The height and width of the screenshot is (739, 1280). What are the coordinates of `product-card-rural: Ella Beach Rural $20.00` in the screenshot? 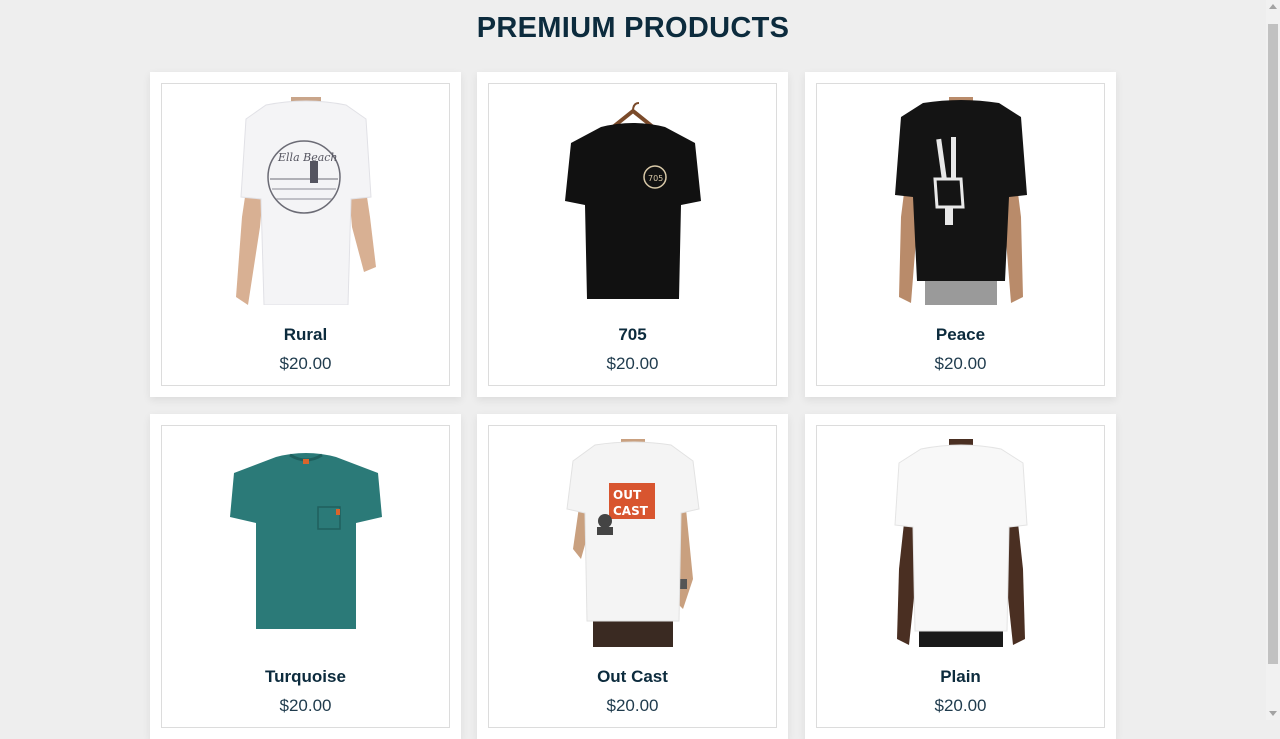 It's located at (305, 234).